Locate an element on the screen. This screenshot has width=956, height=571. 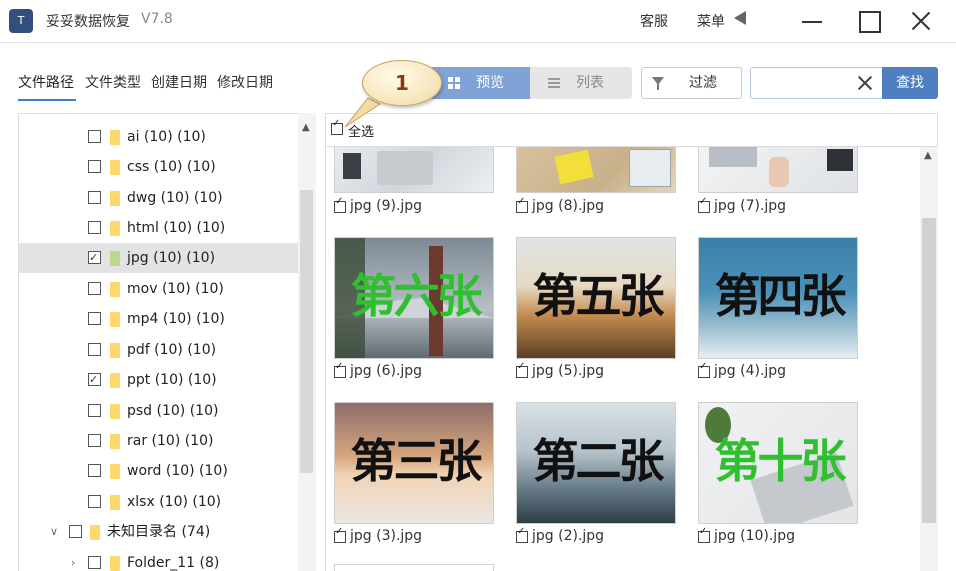
tree-item-folder-11: › Folder_11 (8) is located at coordinates (159, 559).